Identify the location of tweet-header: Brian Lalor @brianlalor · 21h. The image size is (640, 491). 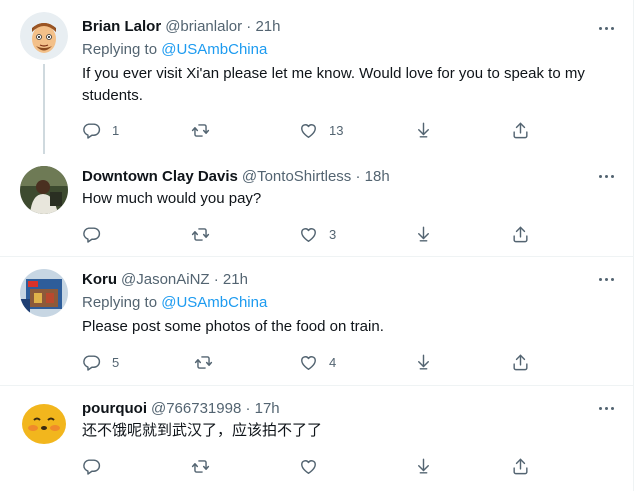
(181, 26).